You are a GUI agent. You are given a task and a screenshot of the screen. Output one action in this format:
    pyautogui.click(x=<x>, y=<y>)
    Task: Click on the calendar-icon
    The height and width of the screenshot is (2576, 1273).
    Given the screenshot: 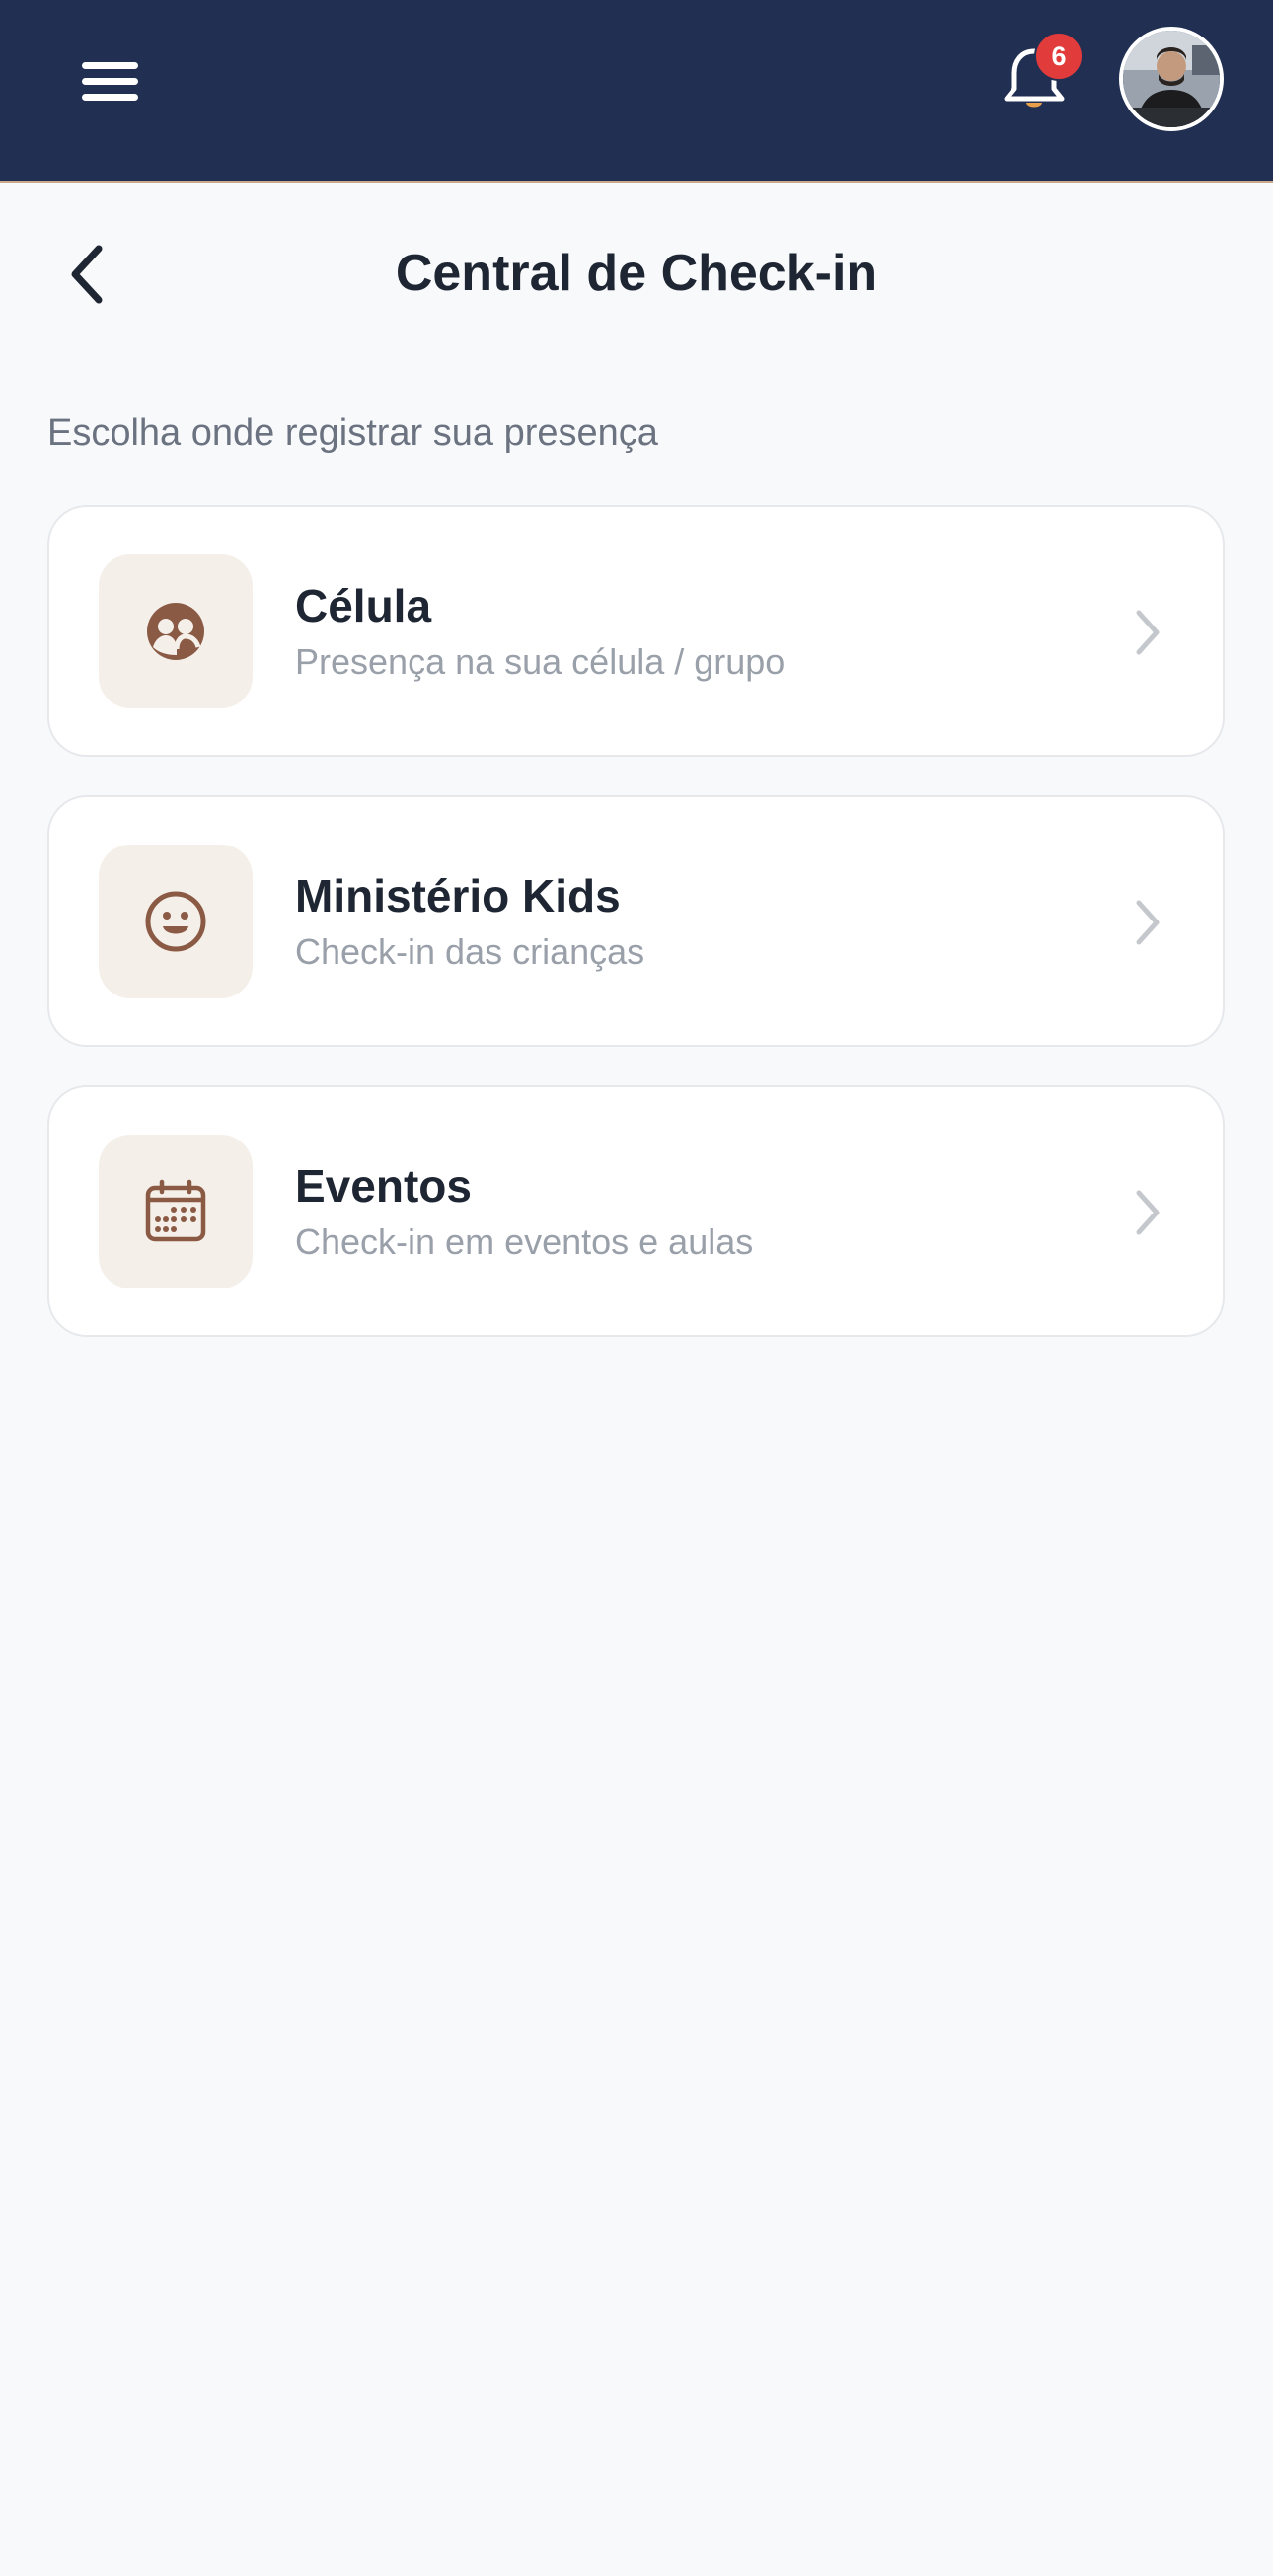 What is the action you would take?
    pyautogui.click(x=175, y=1210)
    